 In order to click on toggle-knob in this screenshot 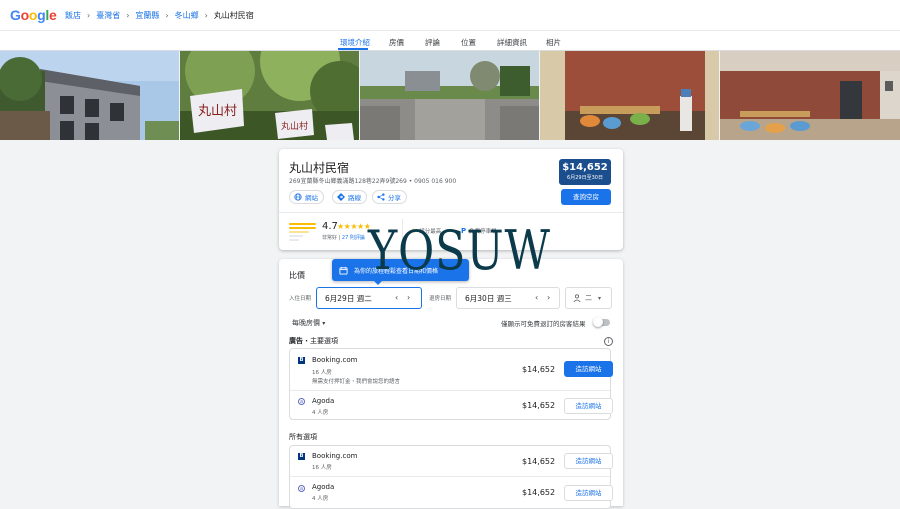, I will do `click(598, 322)`.